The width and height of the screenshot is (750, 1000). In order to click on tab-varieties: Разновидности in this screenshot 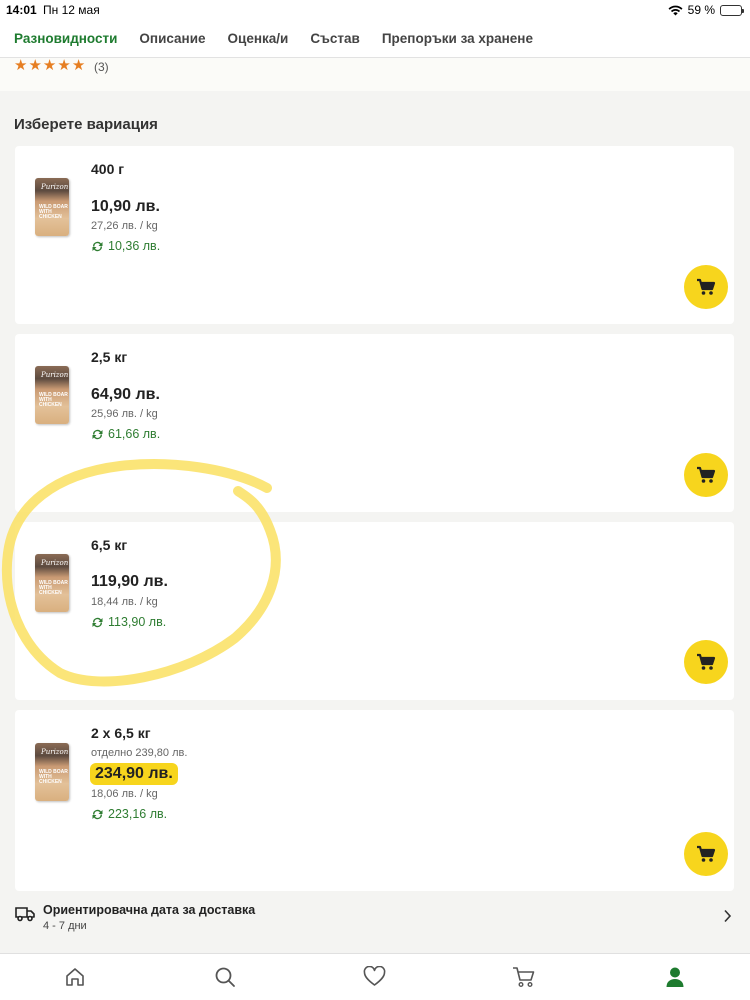, I will do `click(65, 38)`.